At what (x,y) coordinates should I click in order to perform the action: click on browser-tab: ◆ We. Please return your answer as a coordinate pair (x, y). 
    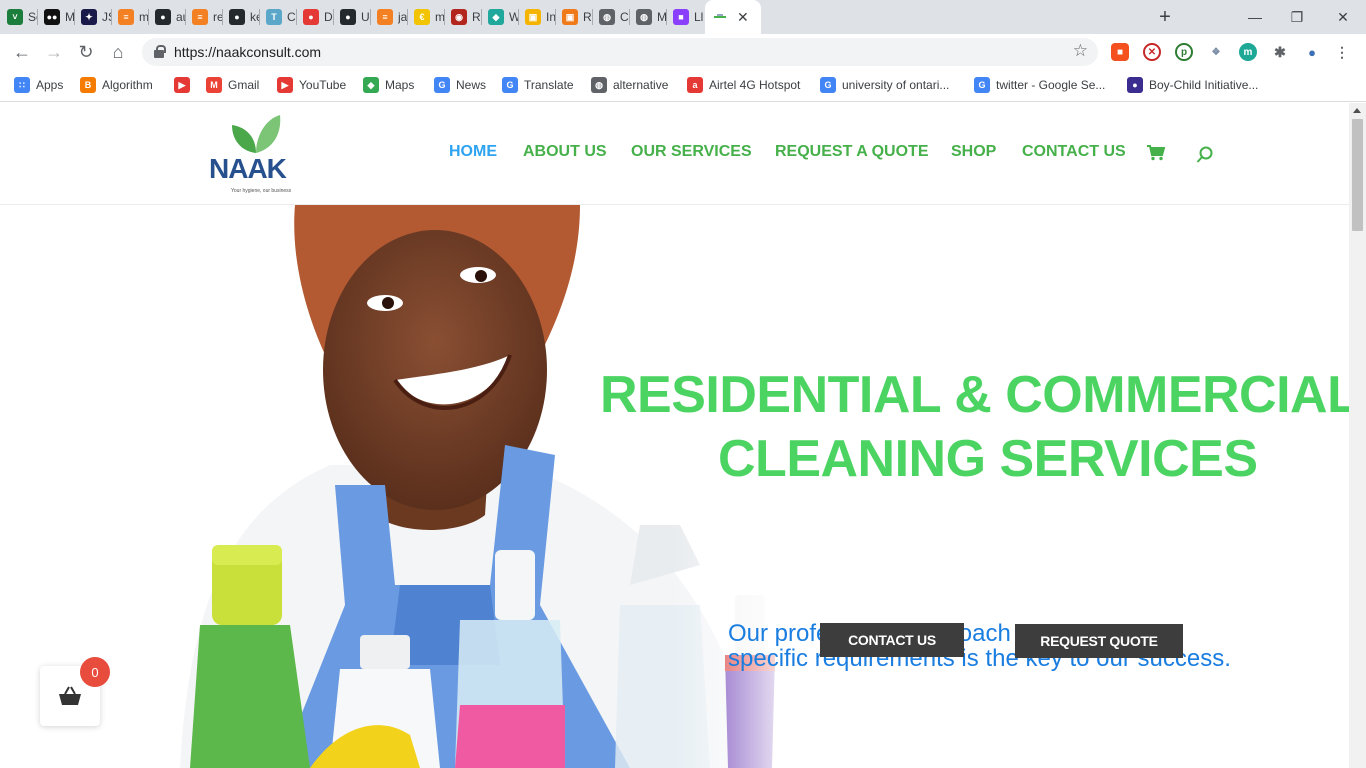
    Looking at the image, I should click on (499, 17).